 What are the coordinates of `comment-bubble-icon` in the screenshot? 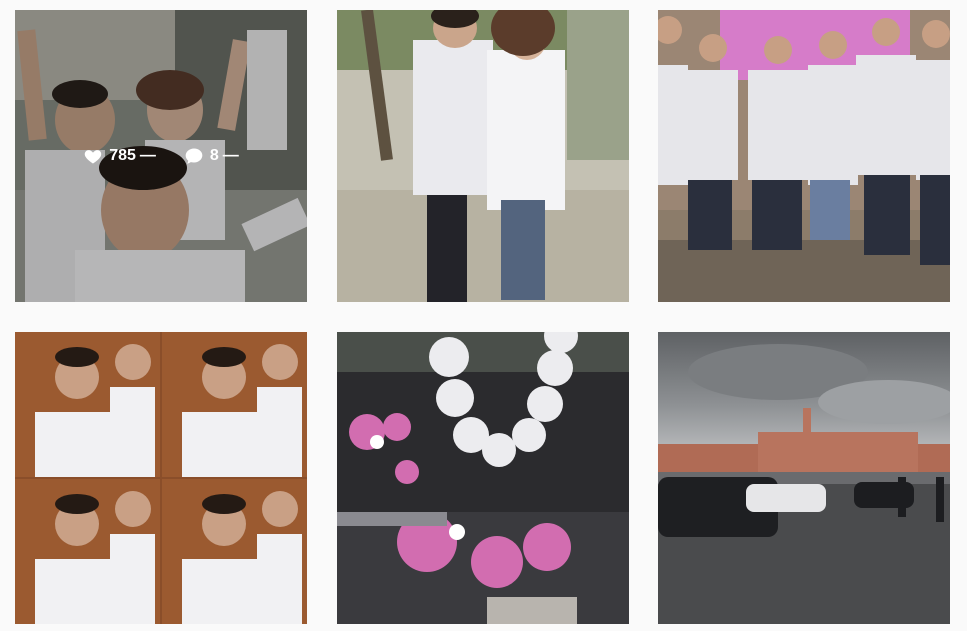 It's located at (194, 156).